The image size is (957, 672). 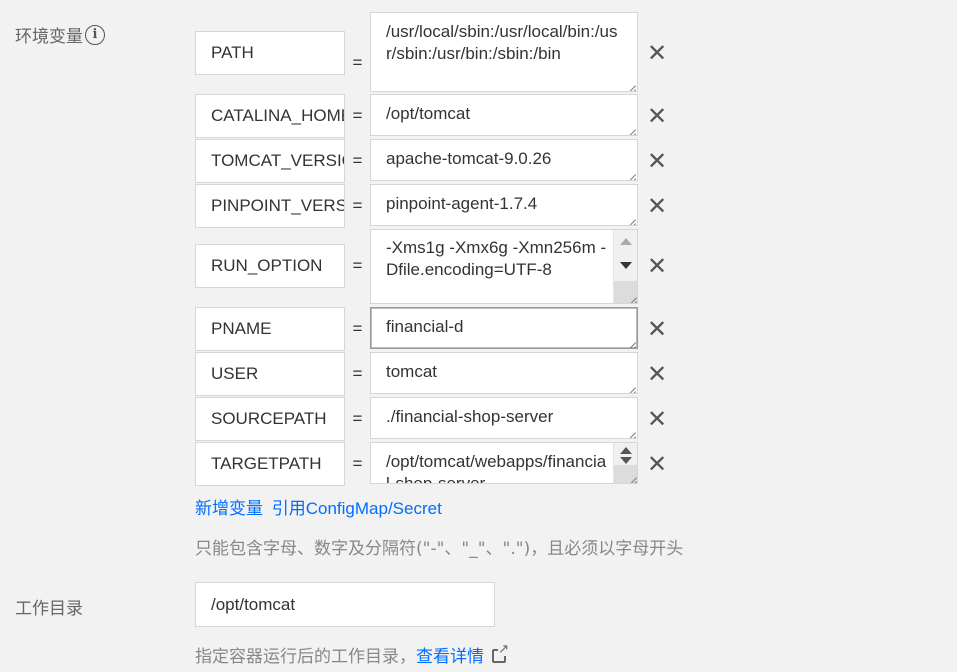 I want to click on view-details-link: 查看详情, so click(x=450, y=657).